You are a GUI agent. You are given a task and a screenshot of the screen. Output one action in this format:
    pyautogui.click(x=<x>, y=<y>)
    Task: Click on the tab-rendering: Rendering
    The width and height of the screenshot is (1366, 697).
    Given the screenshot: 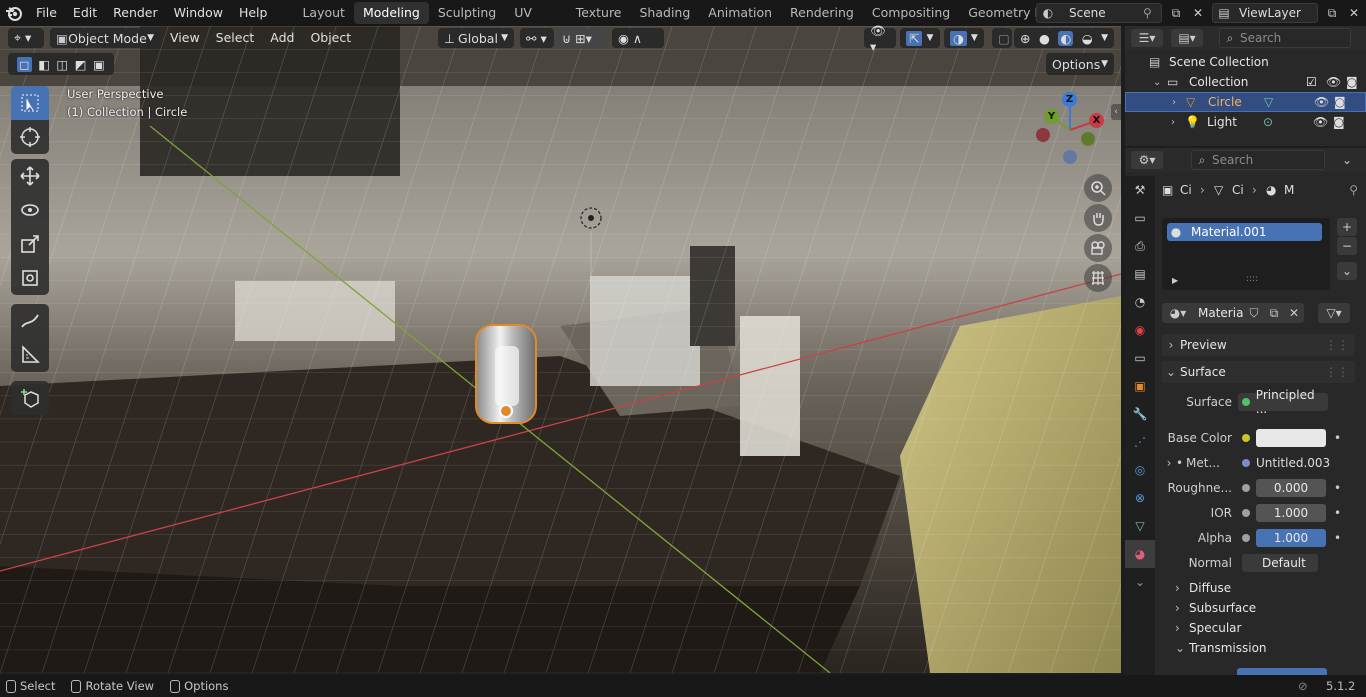 What is the action you would take?
    pyautogui.click(x=822, y=13)
    